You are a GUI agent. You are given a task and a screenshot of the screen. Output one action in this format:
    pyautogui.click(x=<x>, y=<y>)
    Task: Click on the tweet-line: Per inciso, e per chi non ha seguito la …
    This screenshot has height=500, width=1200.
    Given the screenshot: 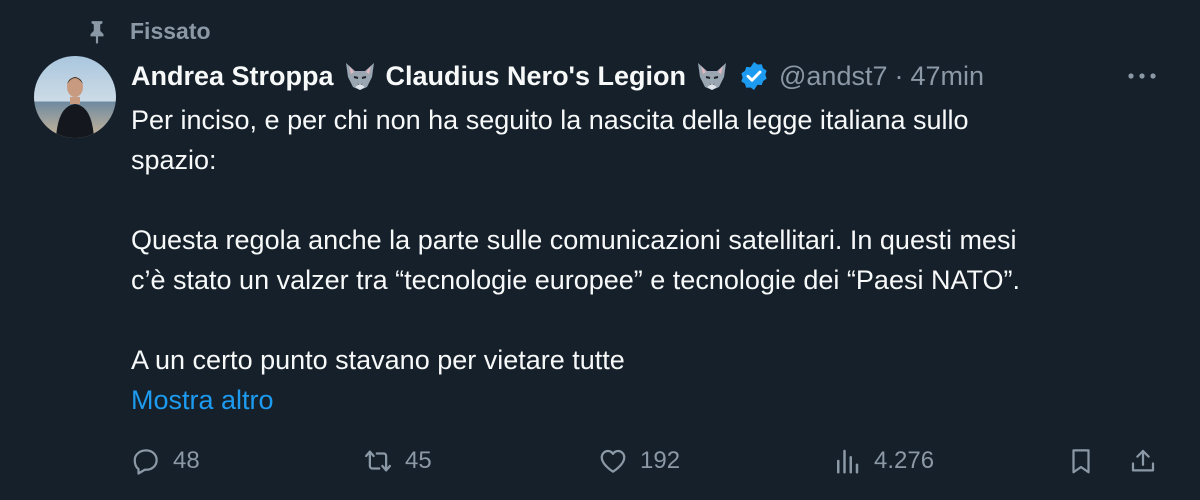 What is the action you would take?
    pyautogui.click(x=550, y=120)
    